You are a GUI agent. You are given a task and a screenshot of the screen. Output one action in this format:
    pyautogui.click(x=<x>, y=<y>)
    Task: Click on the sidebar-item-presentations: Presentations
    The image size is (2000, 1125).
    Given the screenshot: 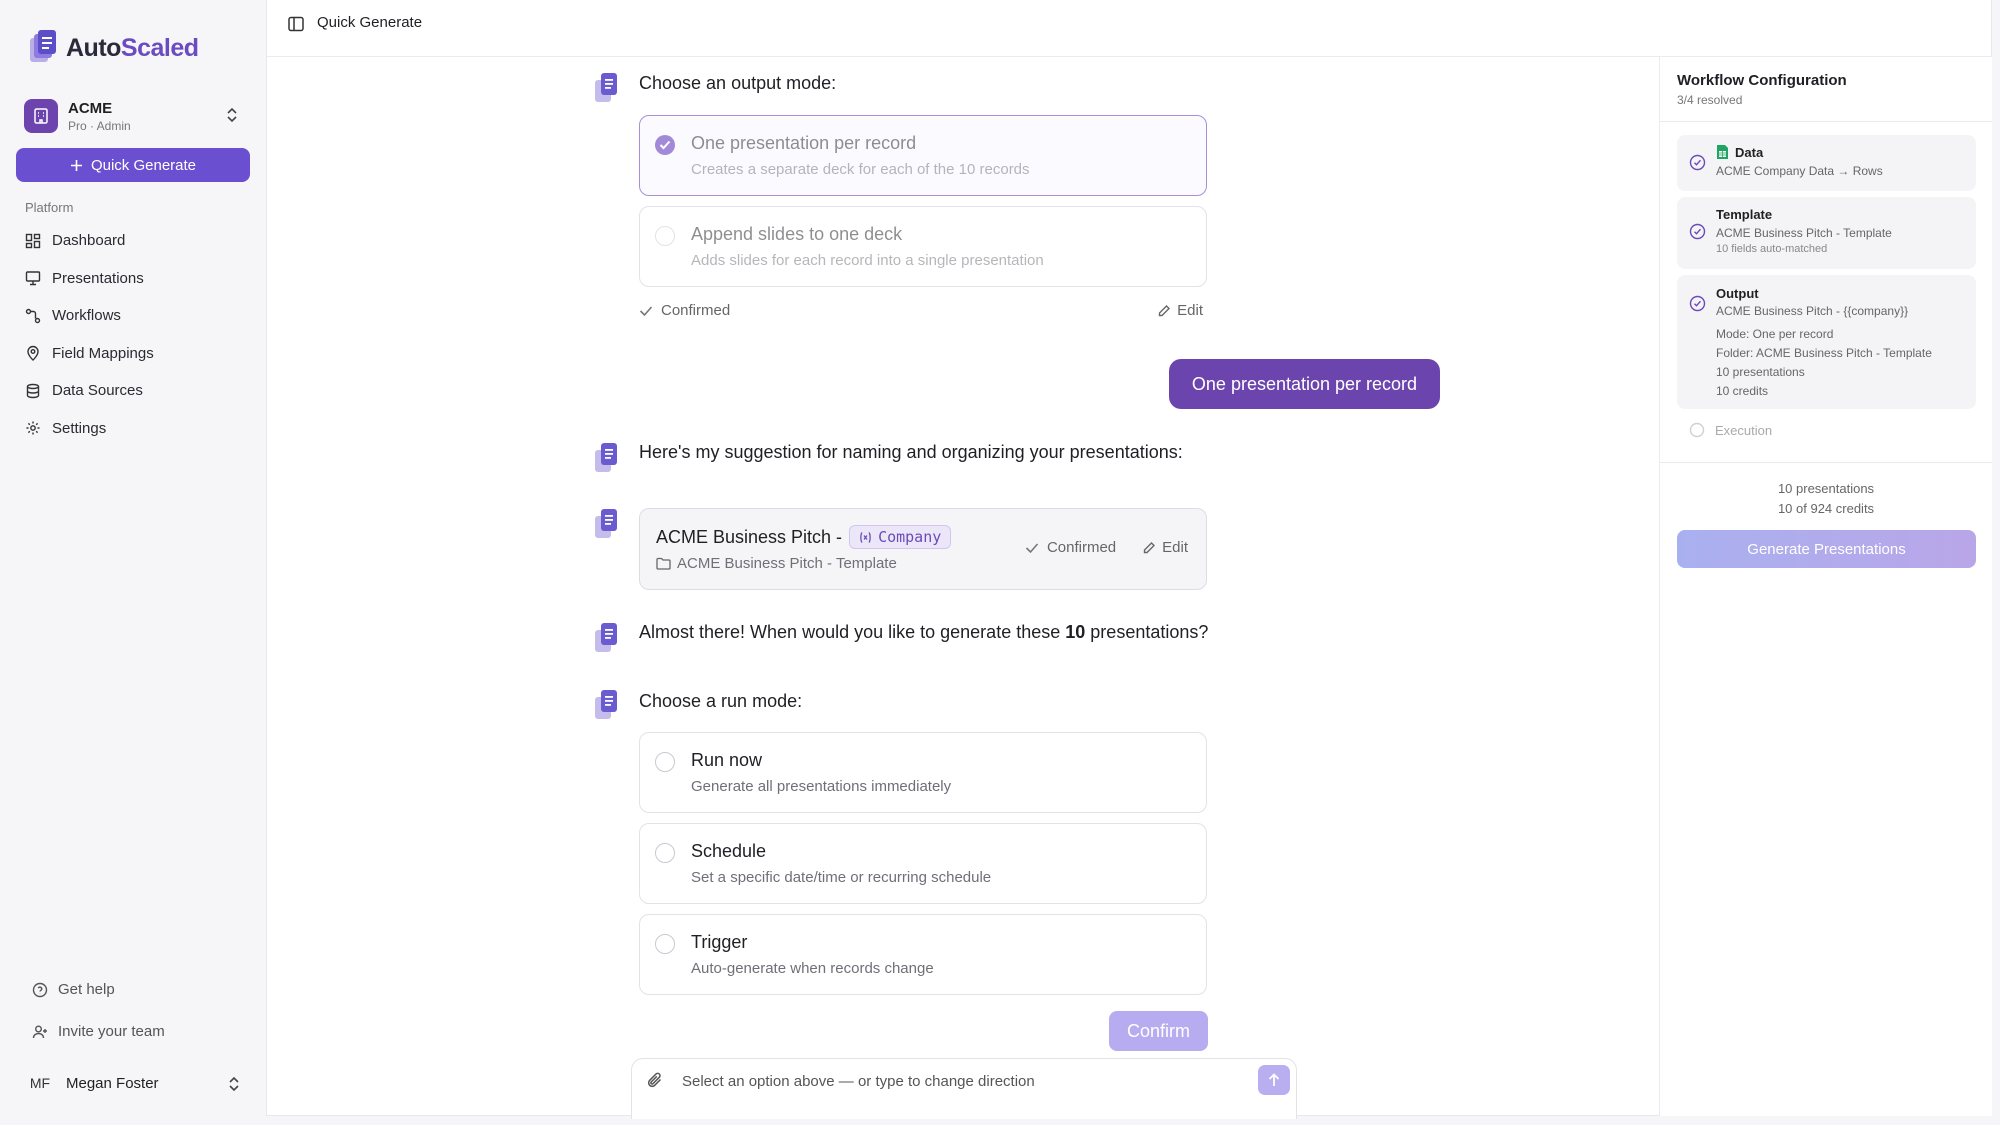 What is the action you would take?
    pyautogui.click(x=133, y=279)
    